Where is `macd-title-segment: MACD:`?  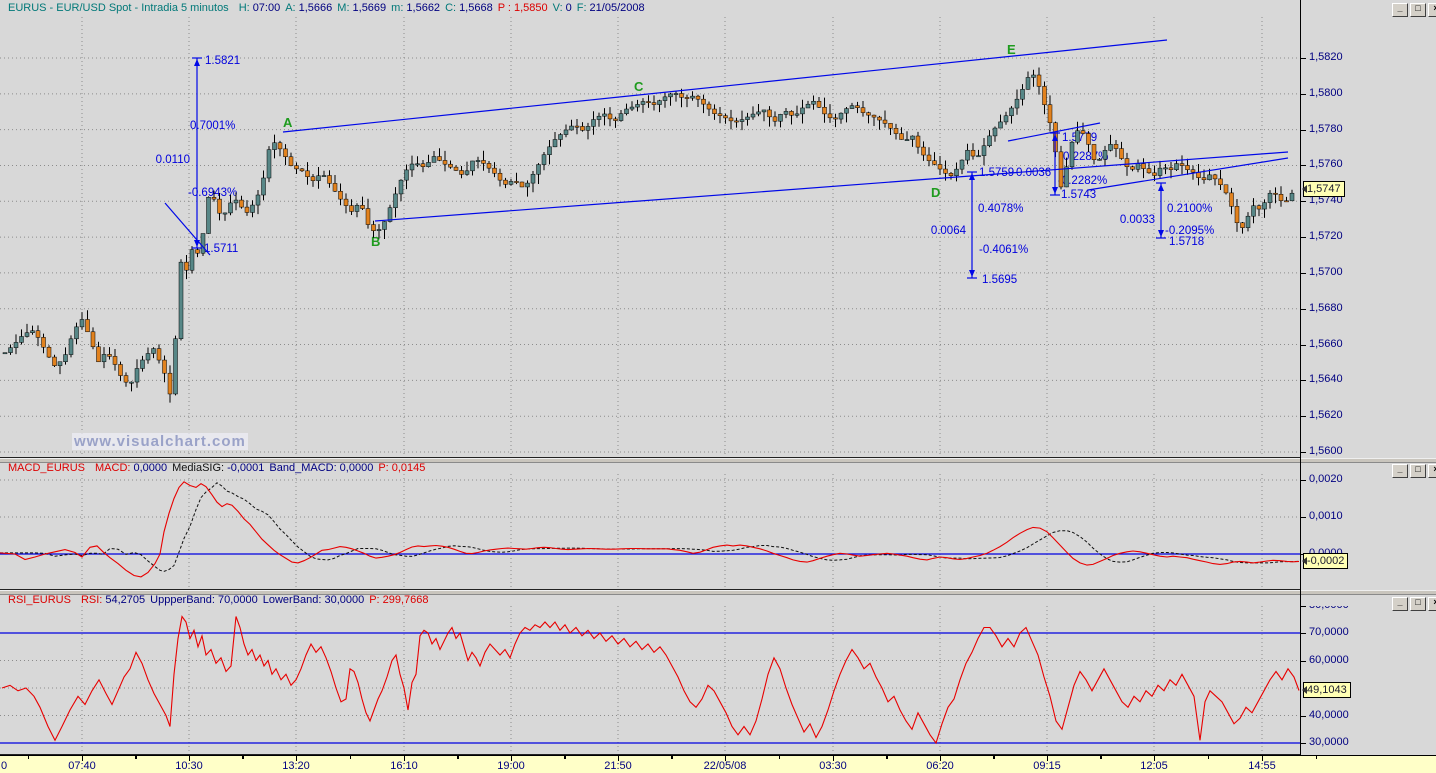 macd-title-segment: MACD: is located at coordinates (113, 468).